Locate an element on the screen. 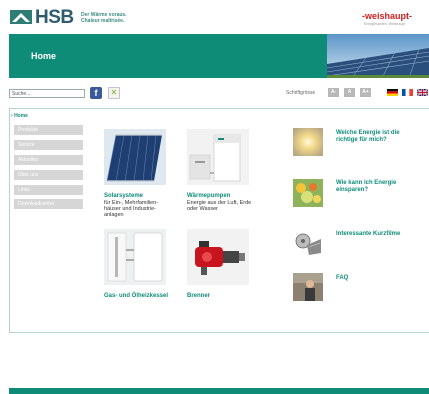  tile-title-heizkessel: Gas- und Ölheizkessel is located at coordinates (136, 296).